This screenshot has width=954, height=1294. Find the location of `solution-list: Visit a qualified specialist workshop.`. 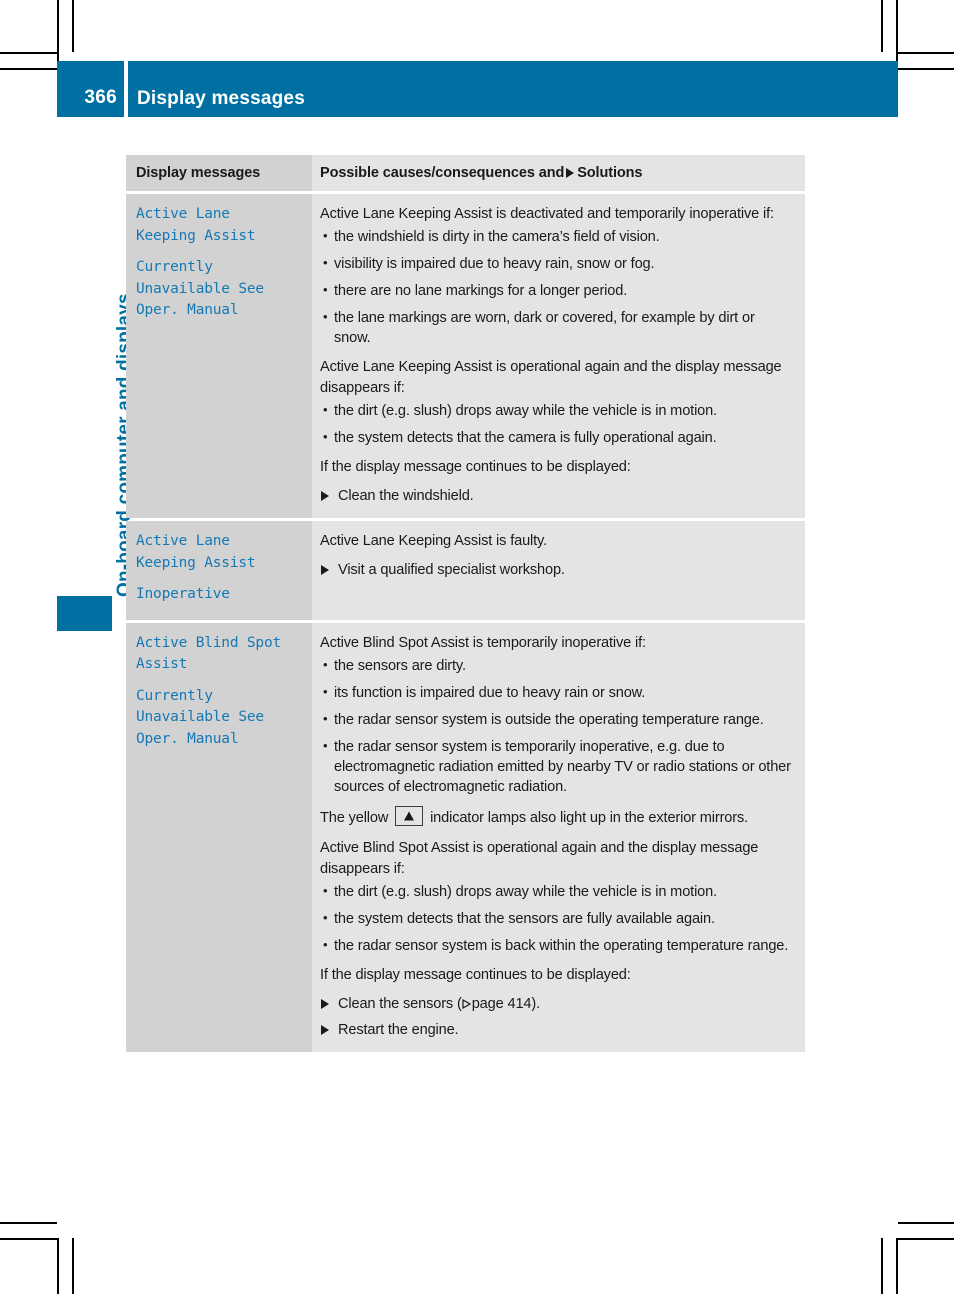

solution-list: Visit a qualified specialist workshop. is located at coordinates (557, 570).